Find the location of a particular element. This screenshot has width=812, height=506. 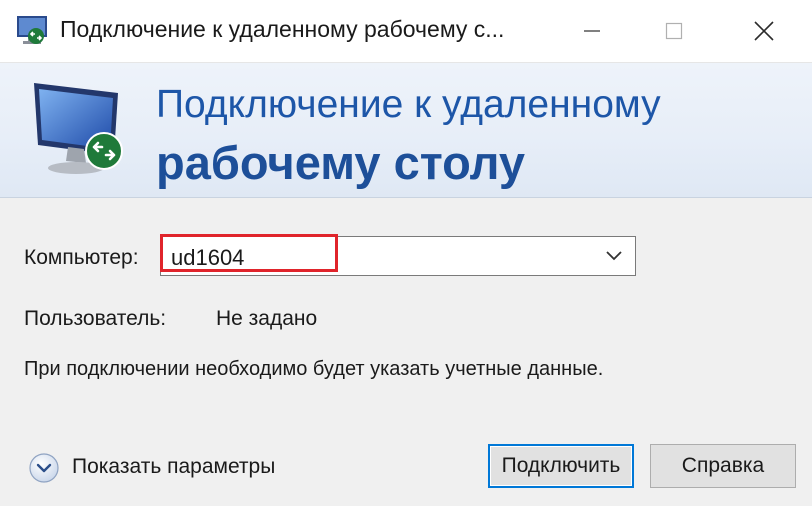

connect-button: Подключить is located at coordinates (561, 466).